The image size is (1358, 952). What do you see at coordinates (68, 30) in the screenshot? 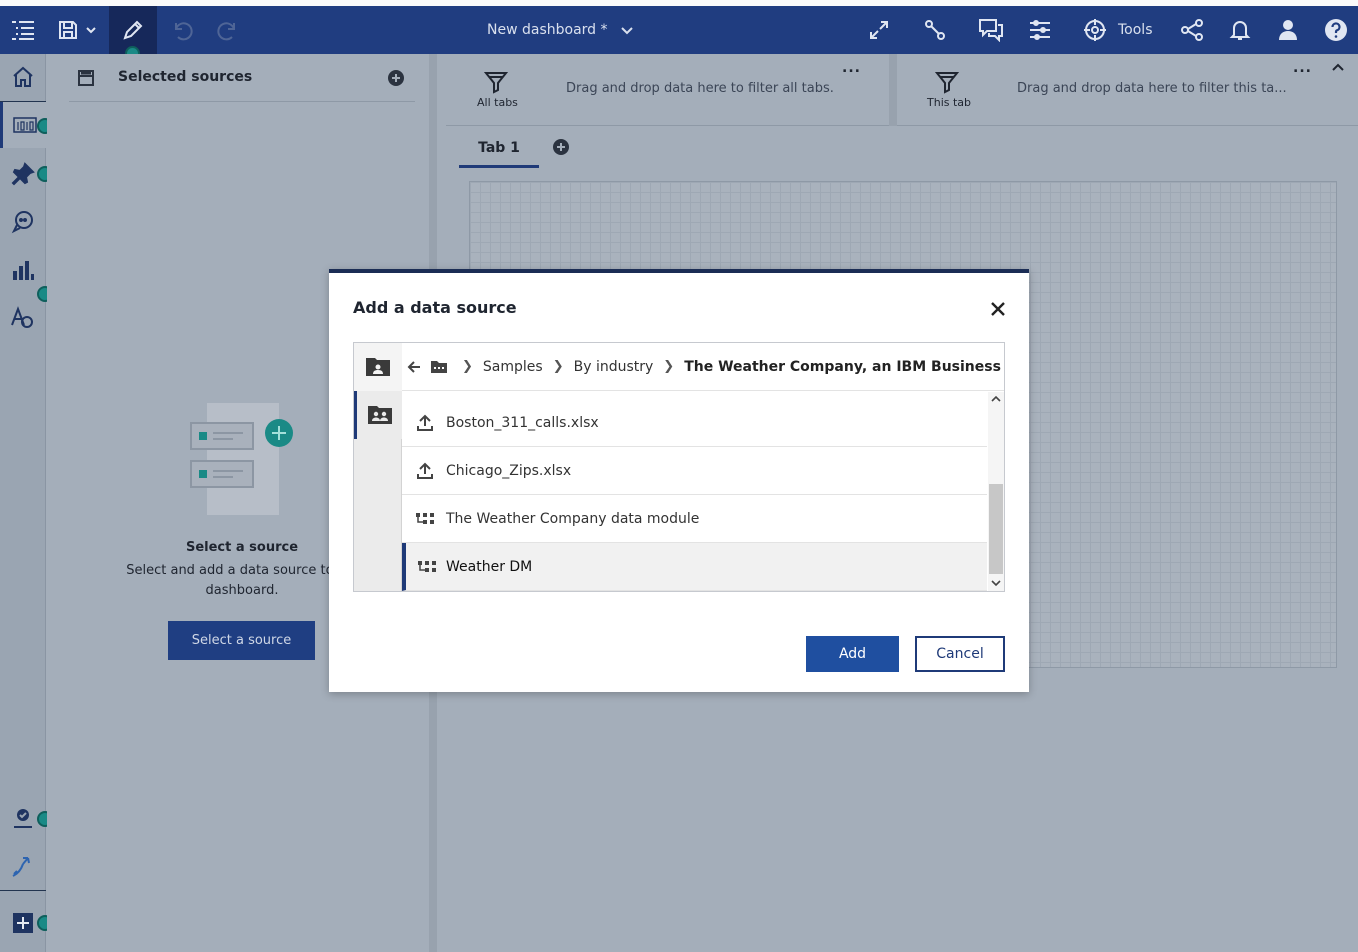
I see `save-icon` at bounding box center [68, 30].